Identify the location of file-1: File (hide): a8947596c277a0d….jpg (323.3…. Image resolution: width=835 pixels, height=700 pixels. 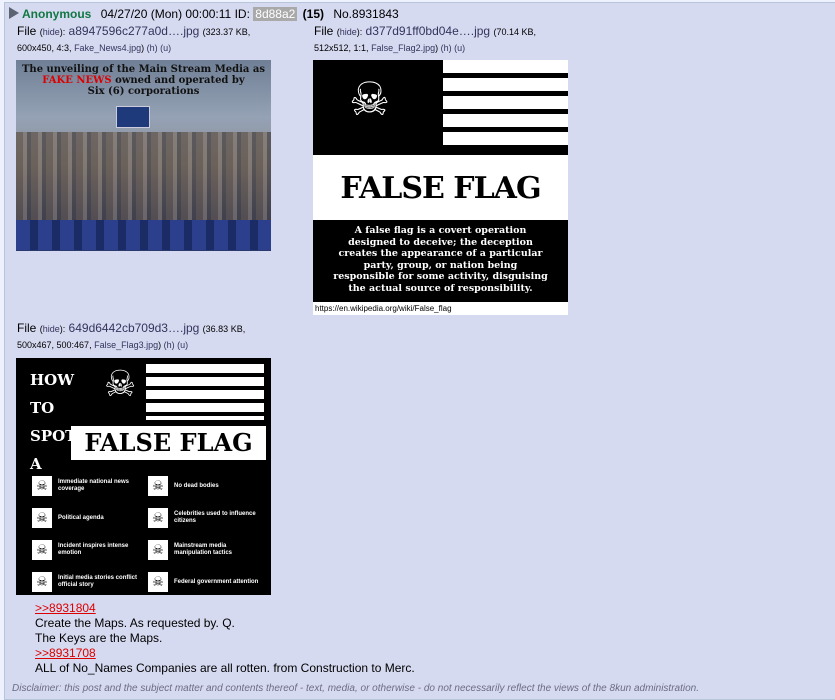
(162, 39).